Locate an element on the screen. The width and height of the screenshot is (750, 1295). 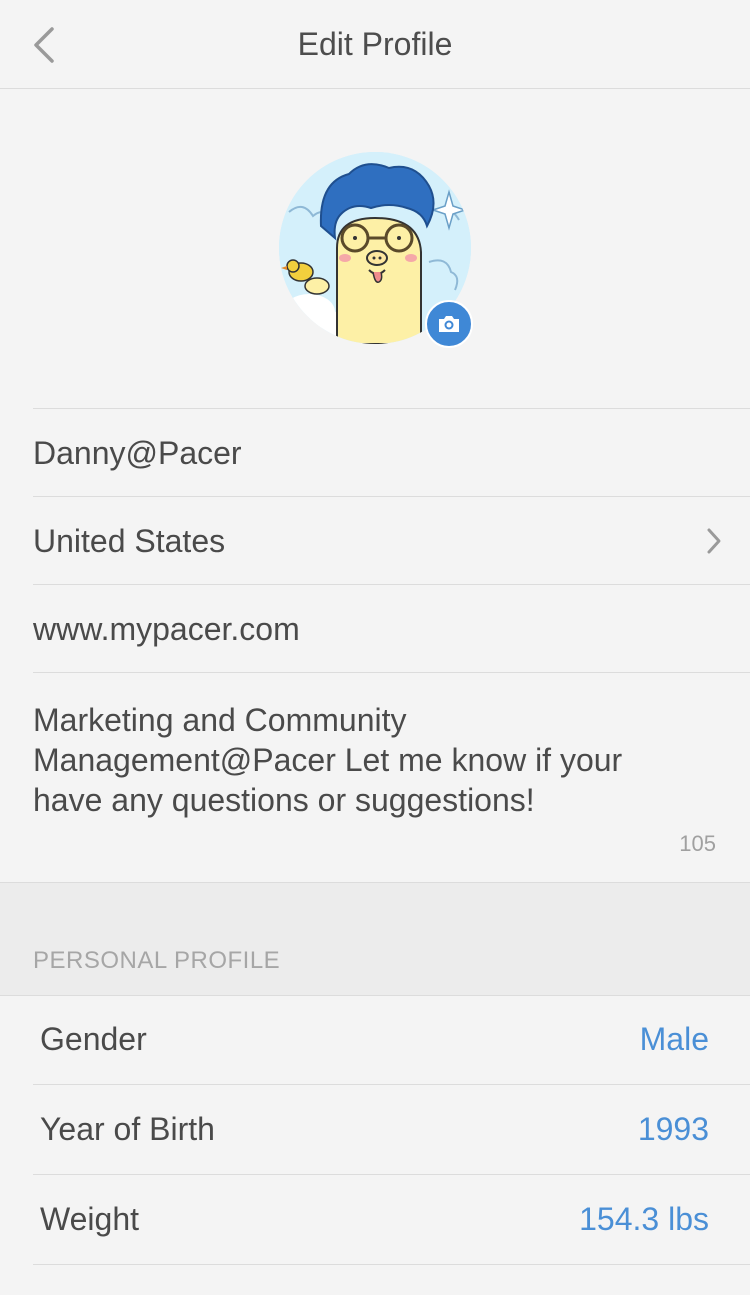
year-of-birth-label: Year of Birth is located at coordinates (127, 1129).